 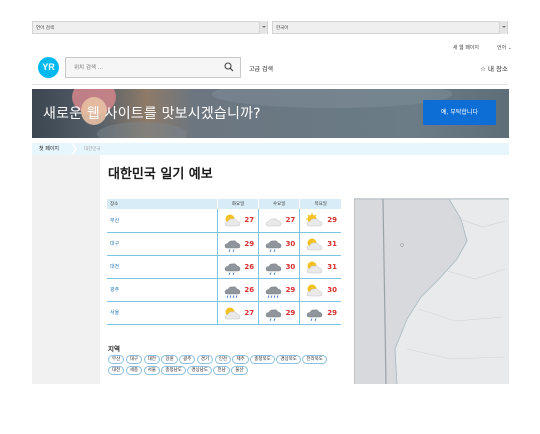 I want to click on region-tag: 경상북도, so click(x=288, y=359).